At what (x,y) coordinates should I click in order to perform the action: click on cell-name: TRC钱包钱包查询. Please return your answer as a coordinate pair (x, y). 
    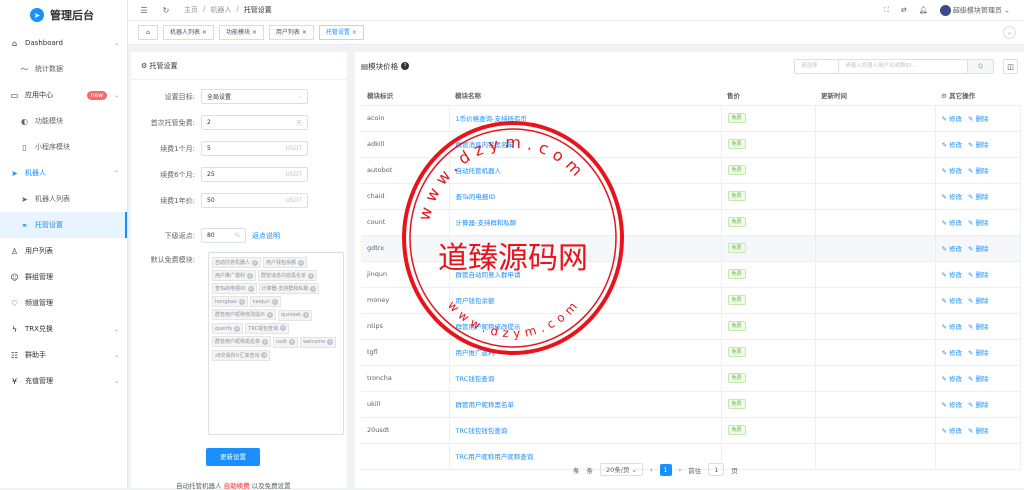
    Looking at the image, I should click on (585, 430).